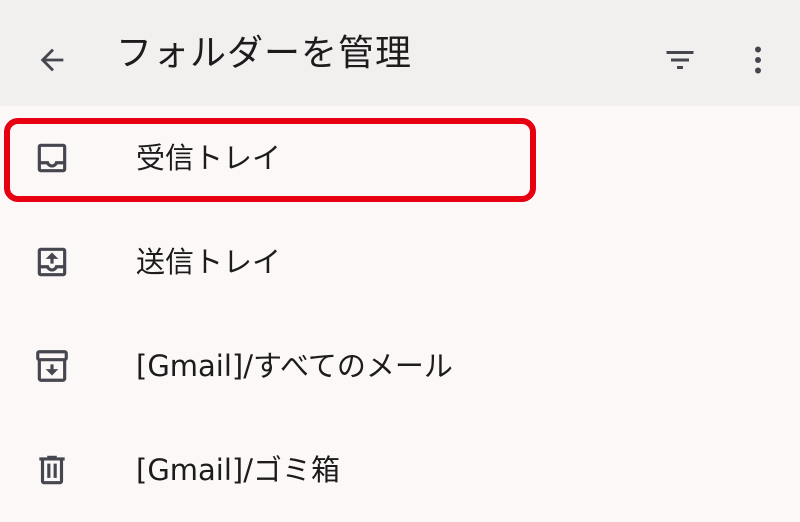 Image resolution: width=800 pixels, height=522 pixels. What do you see at coordinates (52, 158) in the screenshot?
I see `inbox-icon` at bounding box center [52, 158].